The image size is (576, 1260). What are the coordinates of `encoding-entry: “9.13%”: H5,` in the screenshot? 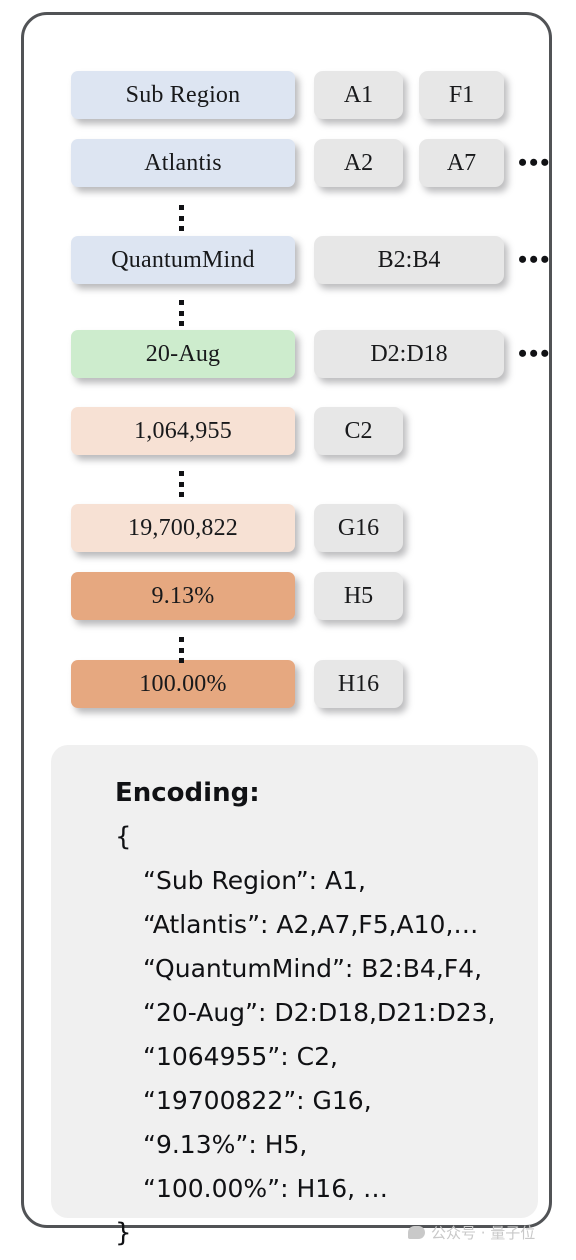 It's located at (225, 1144).